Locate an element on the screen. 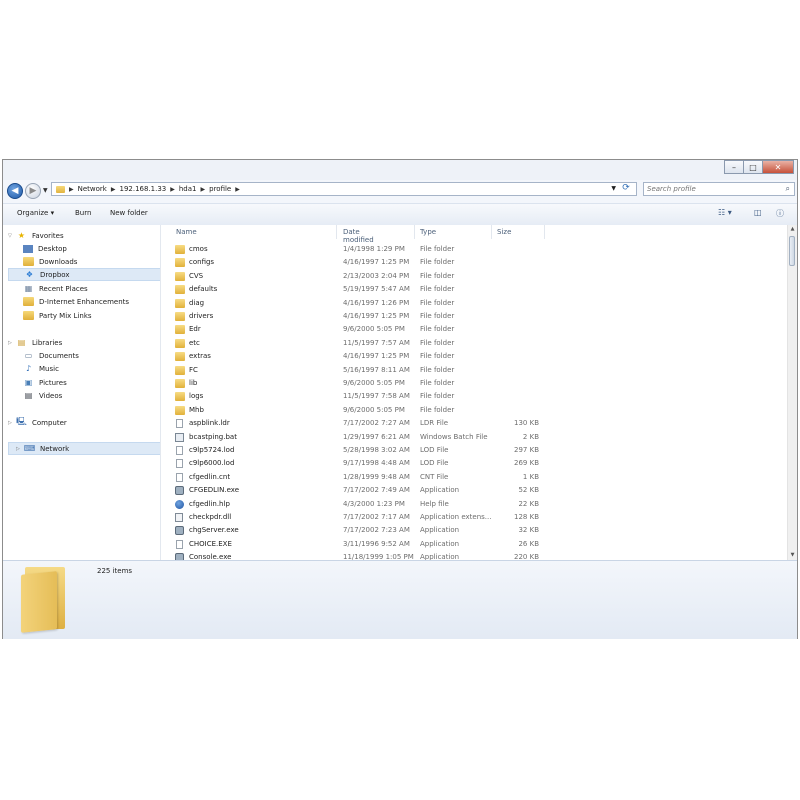 This screenshot has height=800, width=800. file-row: Mhb 9/6/2000 5:05 PM File folder is located at coordinates (356, 410).